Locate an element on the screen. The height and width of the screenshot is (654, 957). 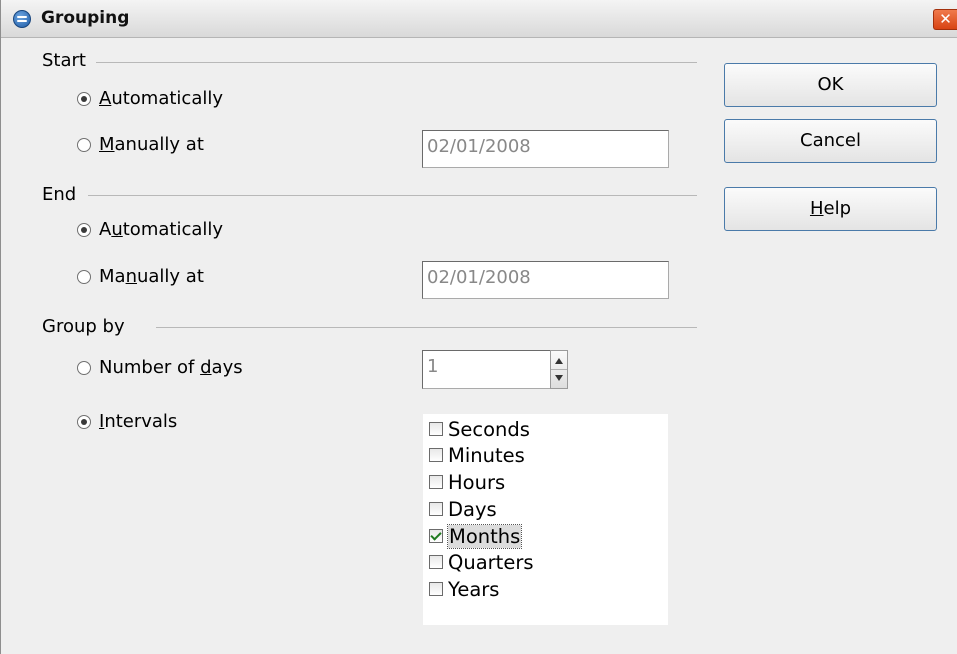
interval-label: Years is located at coordinates (474, 589).